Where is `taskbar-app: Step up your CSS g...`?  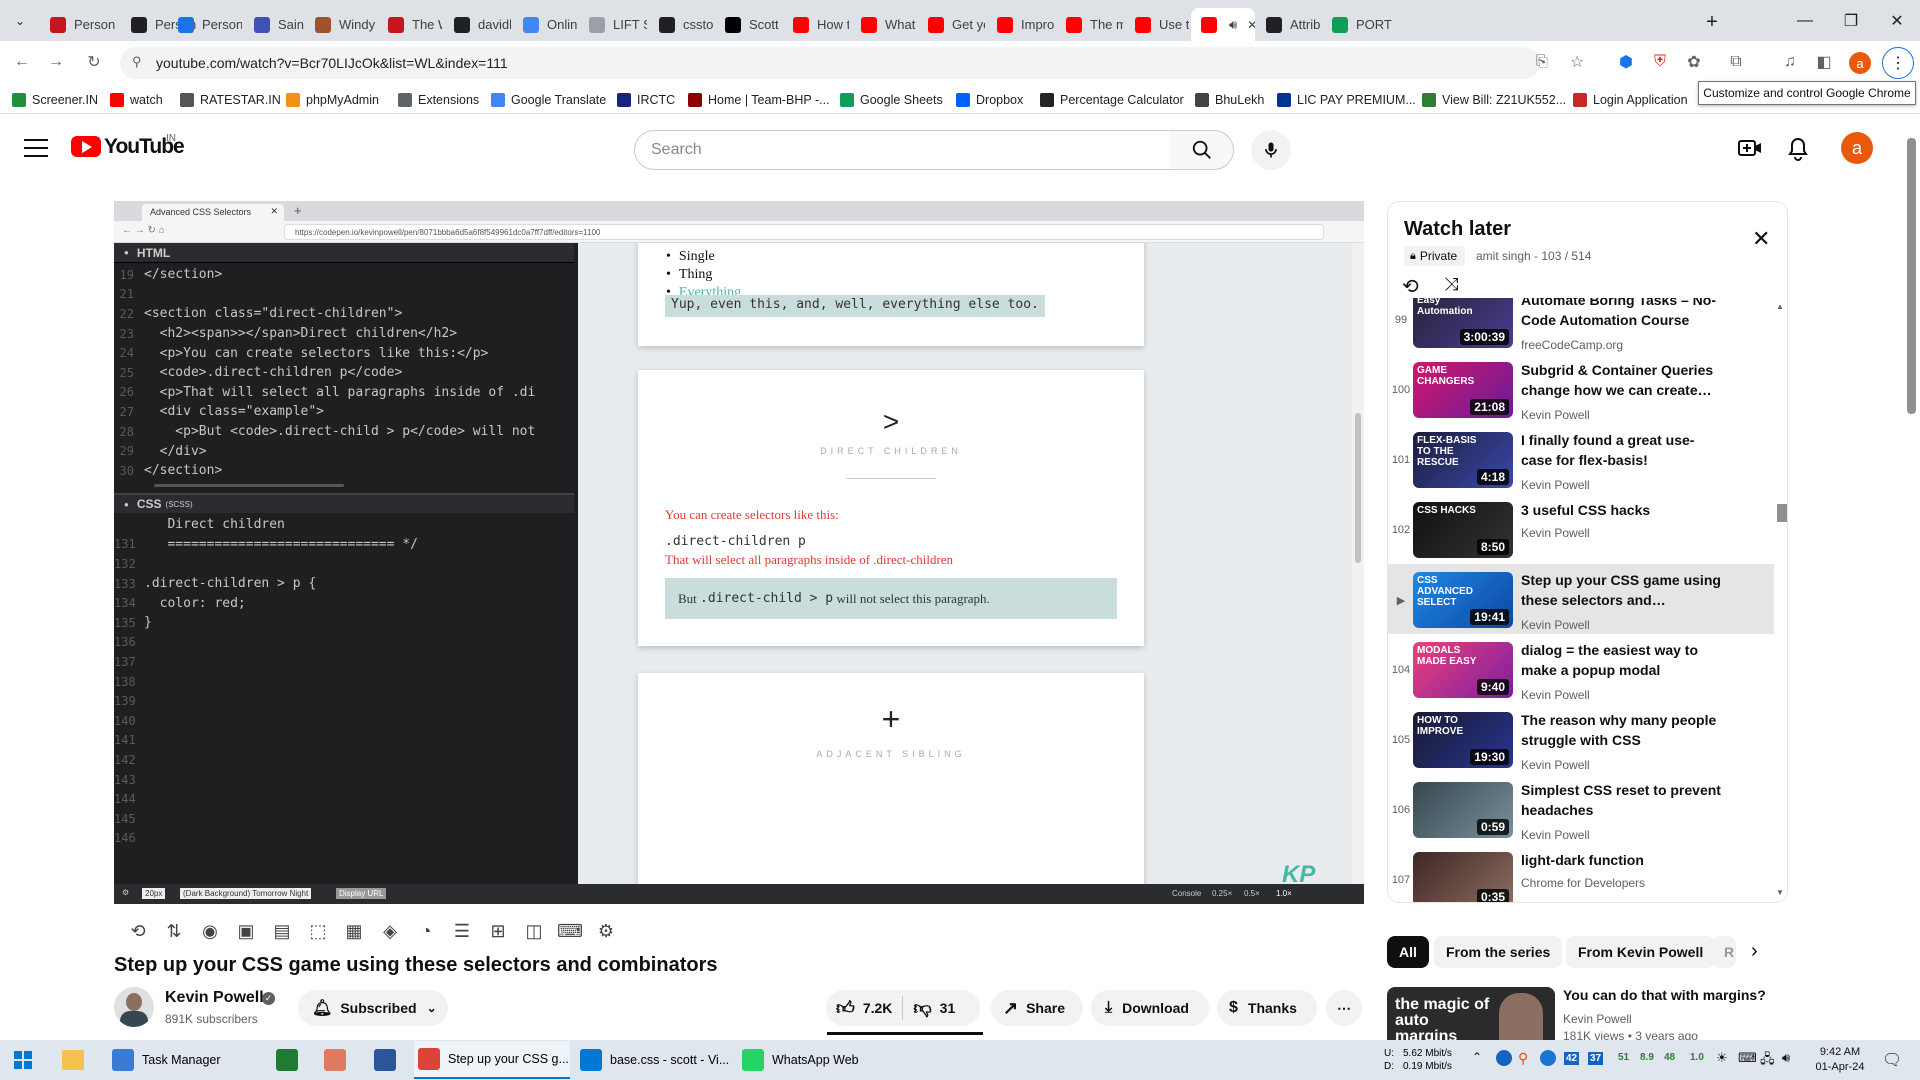 taskbar-app: Step up your CSS g... is located at coordinates (492, 1060).